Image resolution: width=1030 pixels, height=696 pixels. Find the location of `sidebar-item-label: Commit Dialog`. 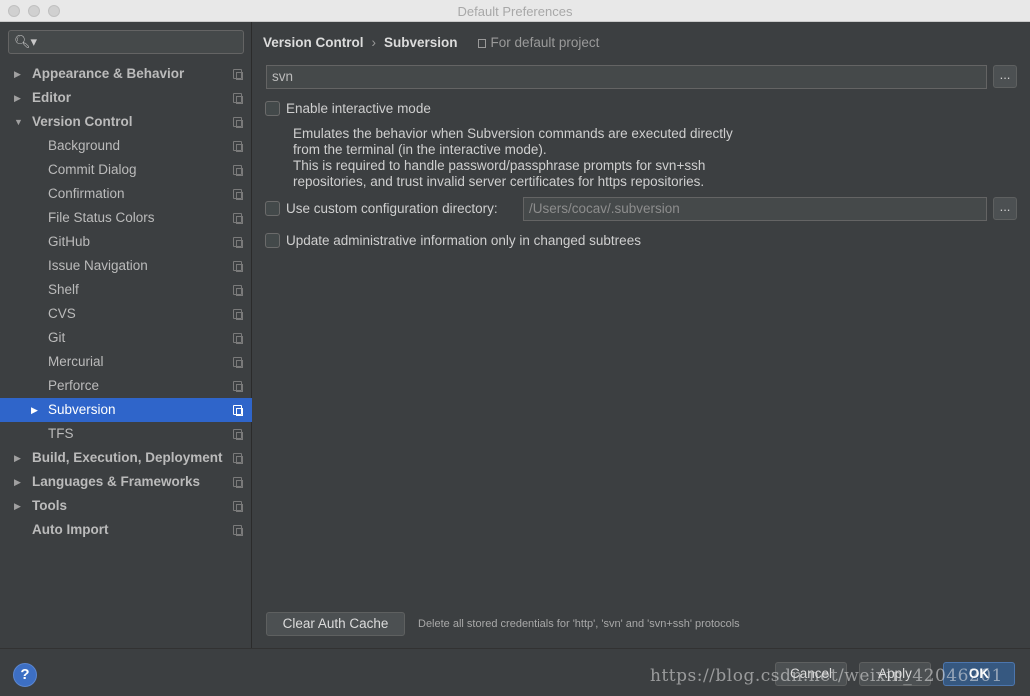

sidebar-item-label: Commit Dialog is located at coordinates (92, 169).